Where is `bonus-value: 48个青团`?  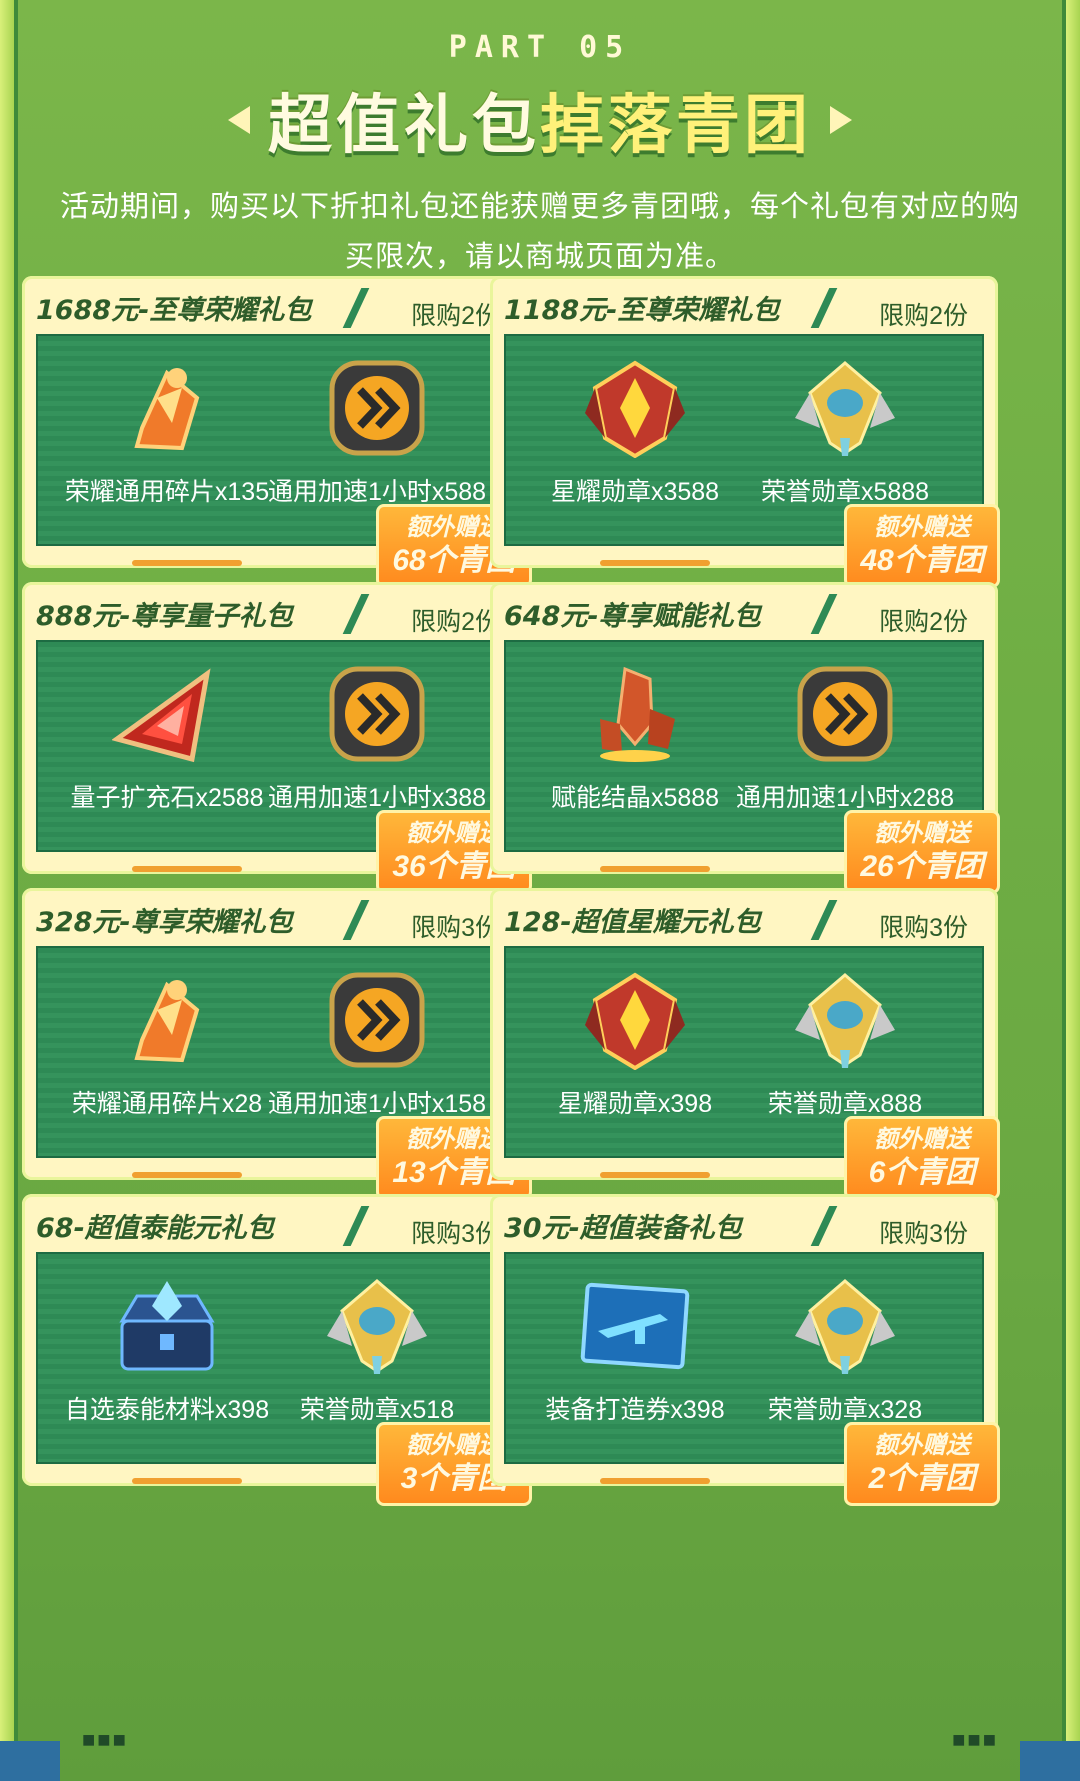
bonus-value: 48个青团 is located at coordinates (922, 560).